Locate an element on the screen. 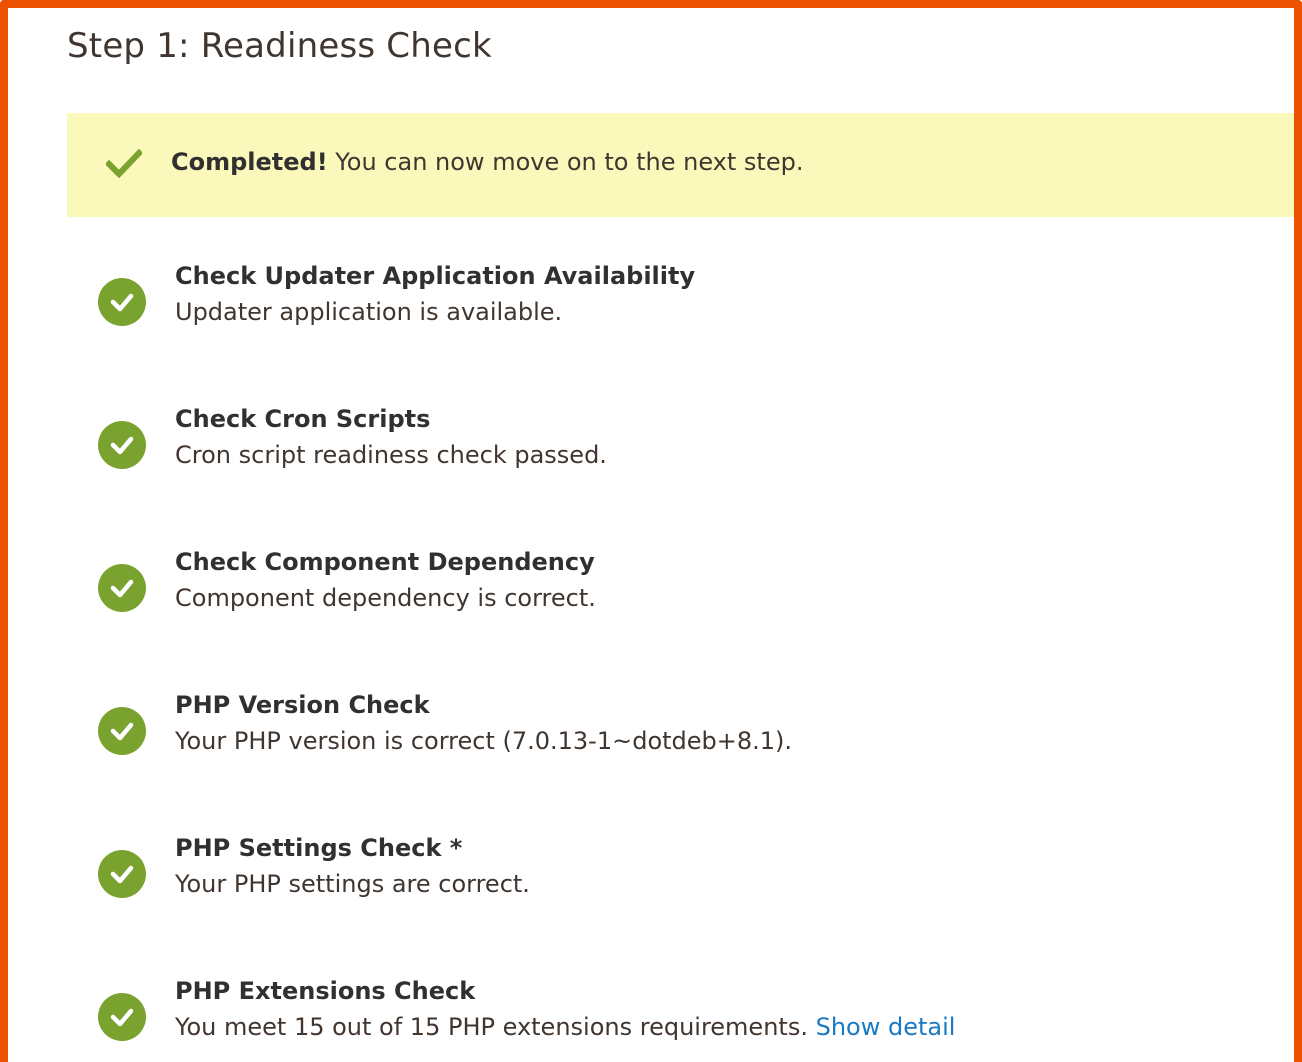  banner-text: You can now move on to the next step. is located at coordinates (565, 162).